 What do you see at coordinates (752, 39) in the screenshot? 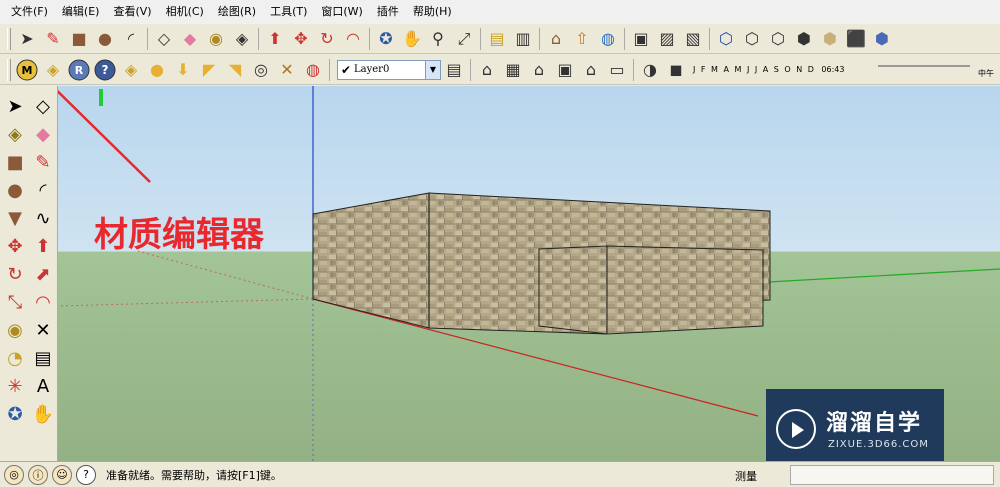
I see `wireframe-style-icon: ⬡` at bounding box center [752, 39].